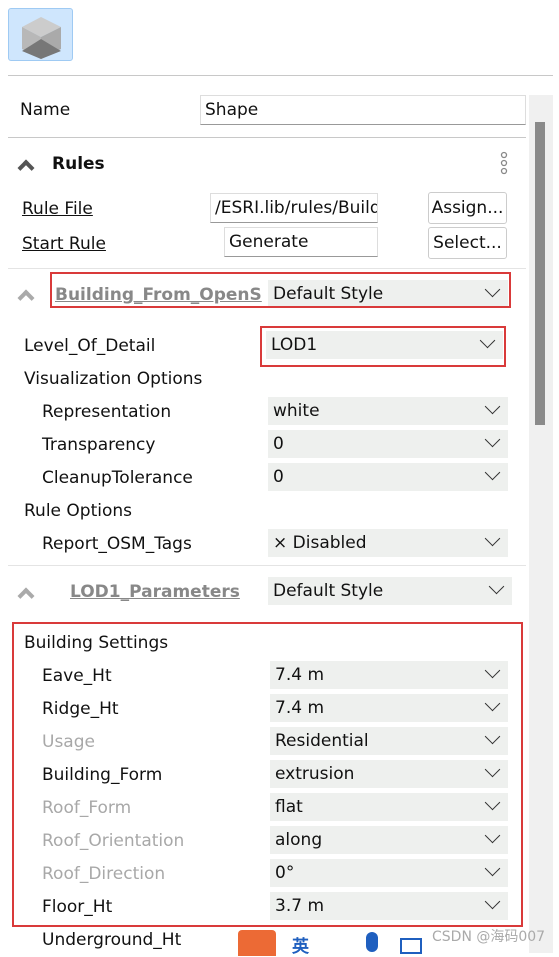 The height and width of the screenshot is (957, 559). I want to click on lod1-style-dropdown: Default Style, so click(390, 591).